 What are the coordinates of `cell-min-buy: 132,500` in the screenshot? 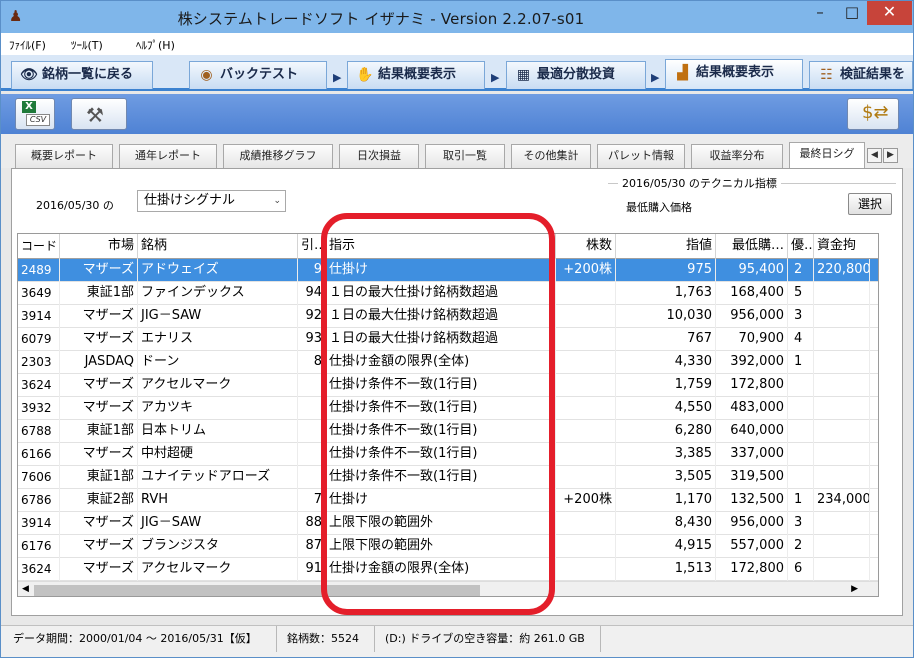 It's located at (752, 500).